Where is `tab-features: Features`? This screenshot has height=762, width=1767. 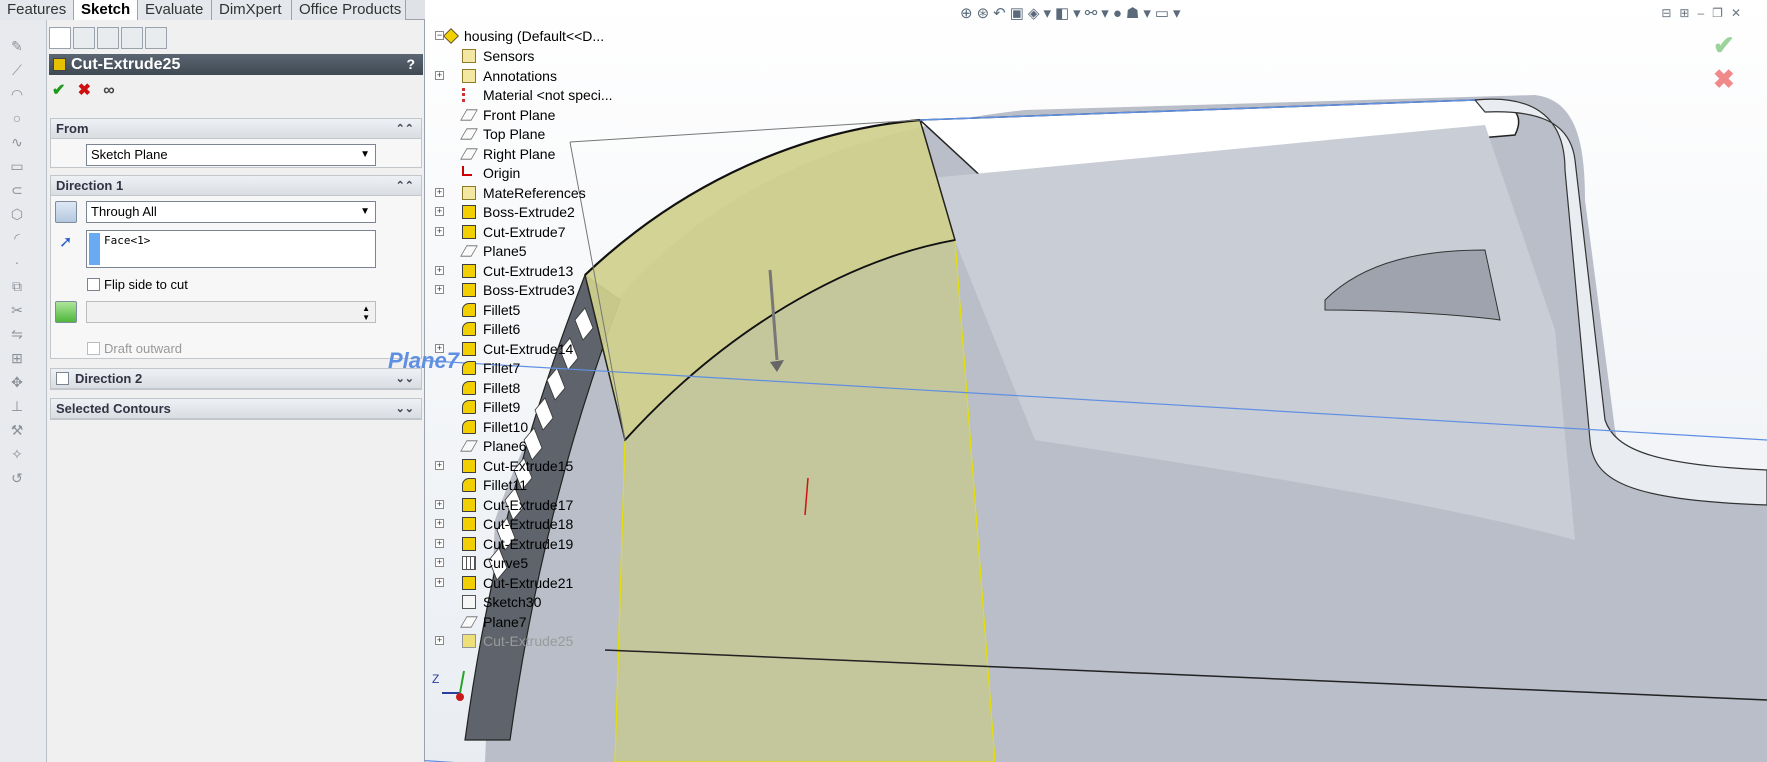
tab-features: Features is located at coordinates (37, 10).